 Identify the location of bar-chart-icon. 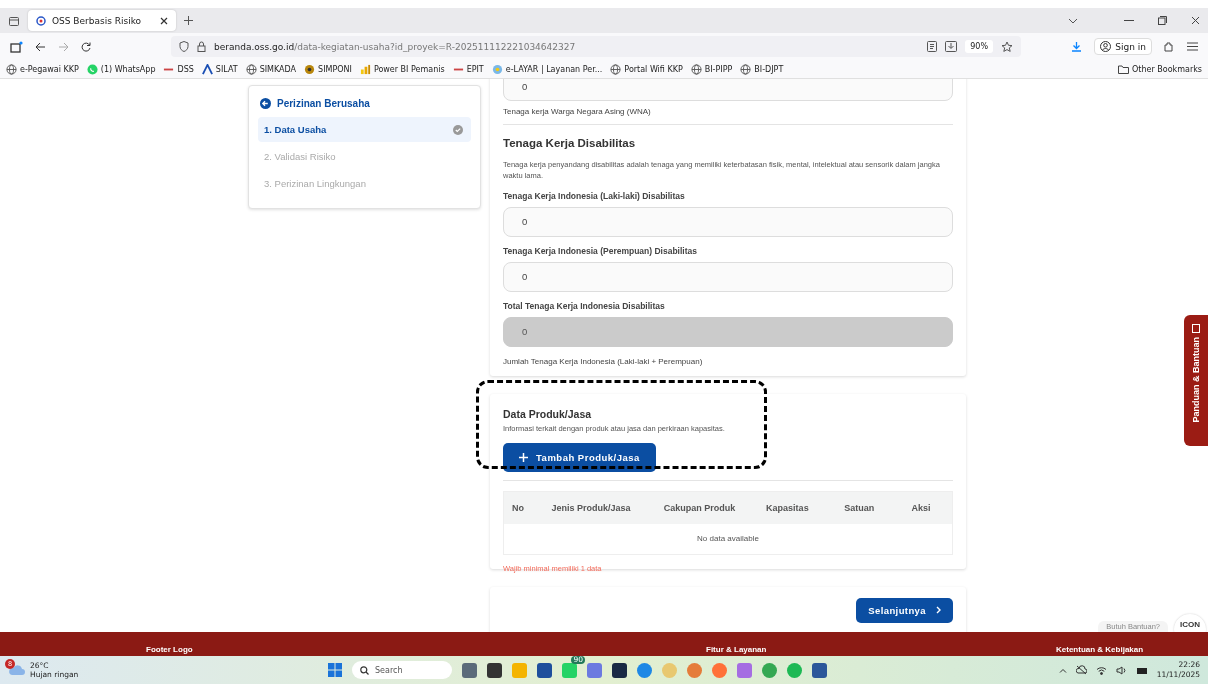
(365, 69).